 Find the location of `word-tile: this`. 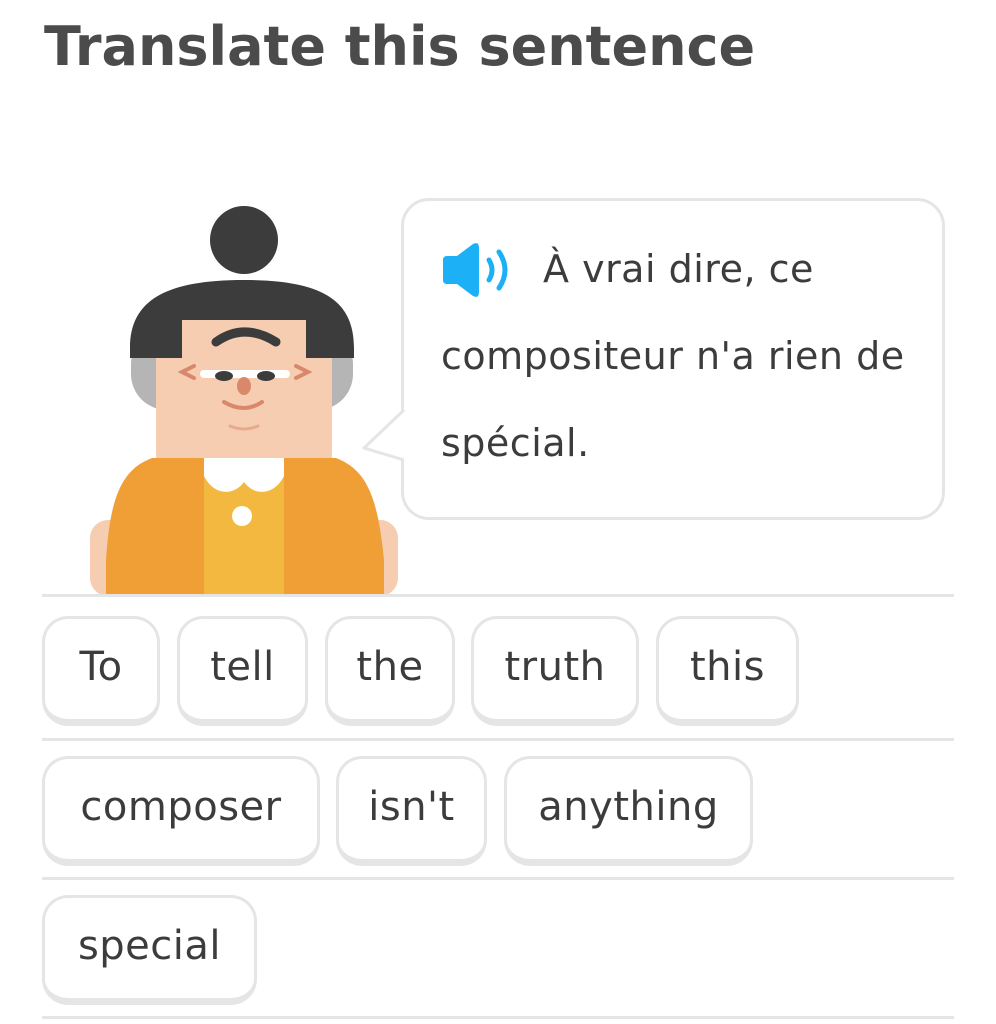

word-tile: this is located at coordinates (727, 671).